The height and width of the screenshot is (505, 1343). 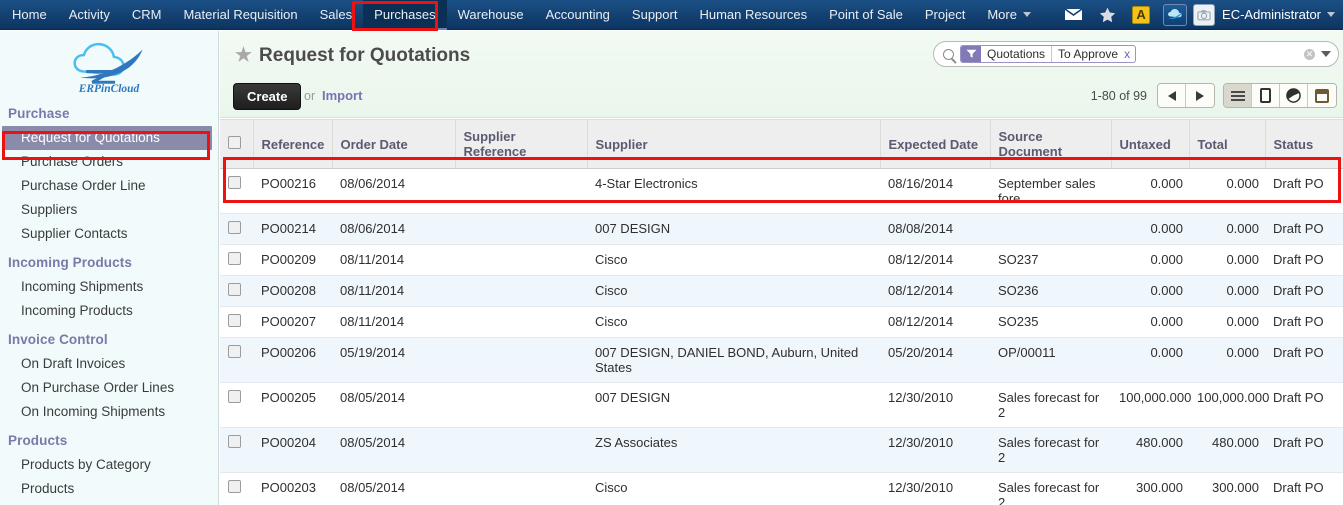 What do you see at coordinates (234, 142) in the screenshot?
I see `select-all-checkbox` at bounding box center [234, 142].